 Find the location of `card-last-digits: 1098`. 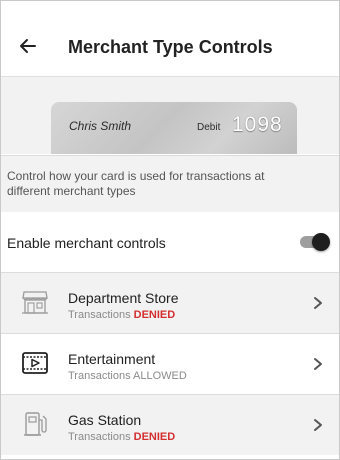

card-last-digits: 1098 is located at coordinates (257, 124).